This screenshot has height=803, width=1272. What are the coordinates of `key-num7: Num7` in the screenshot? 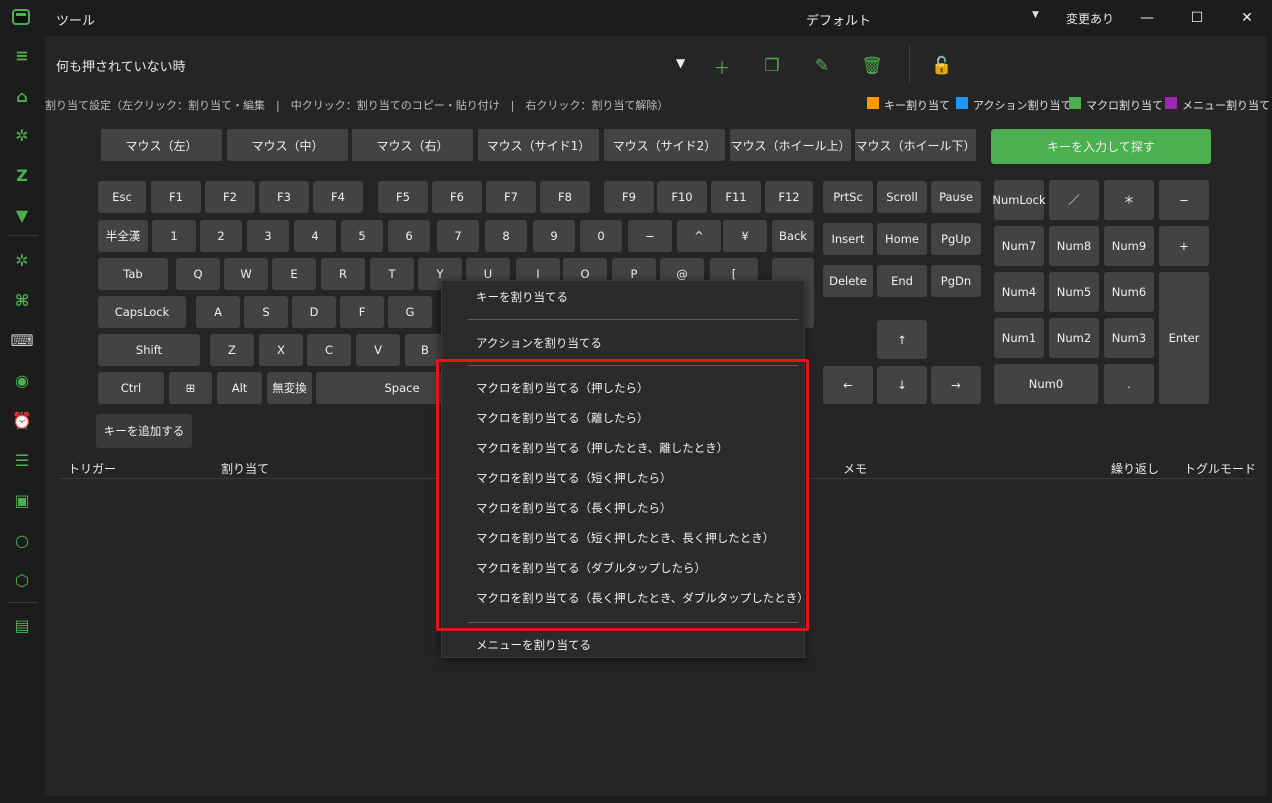 It's located at (1019, 246).